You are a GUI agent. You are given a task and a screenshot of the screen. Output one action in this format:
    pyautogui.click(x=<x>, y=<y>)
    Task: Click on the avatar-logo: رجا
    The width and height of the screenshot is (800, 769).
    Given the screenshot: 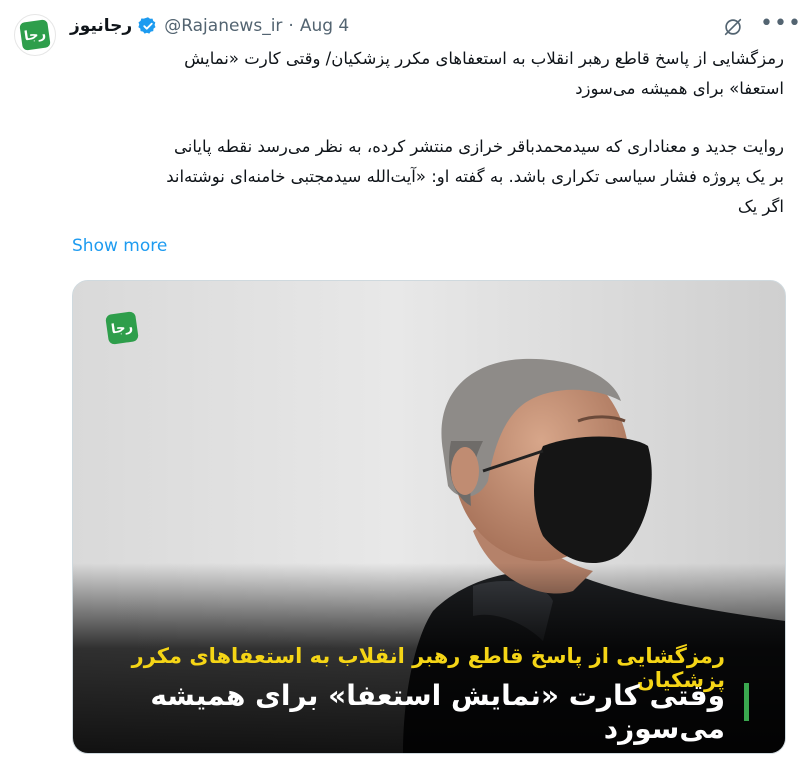 What is the action you would take?
    pyautogui.click(x=35, y=35)
    